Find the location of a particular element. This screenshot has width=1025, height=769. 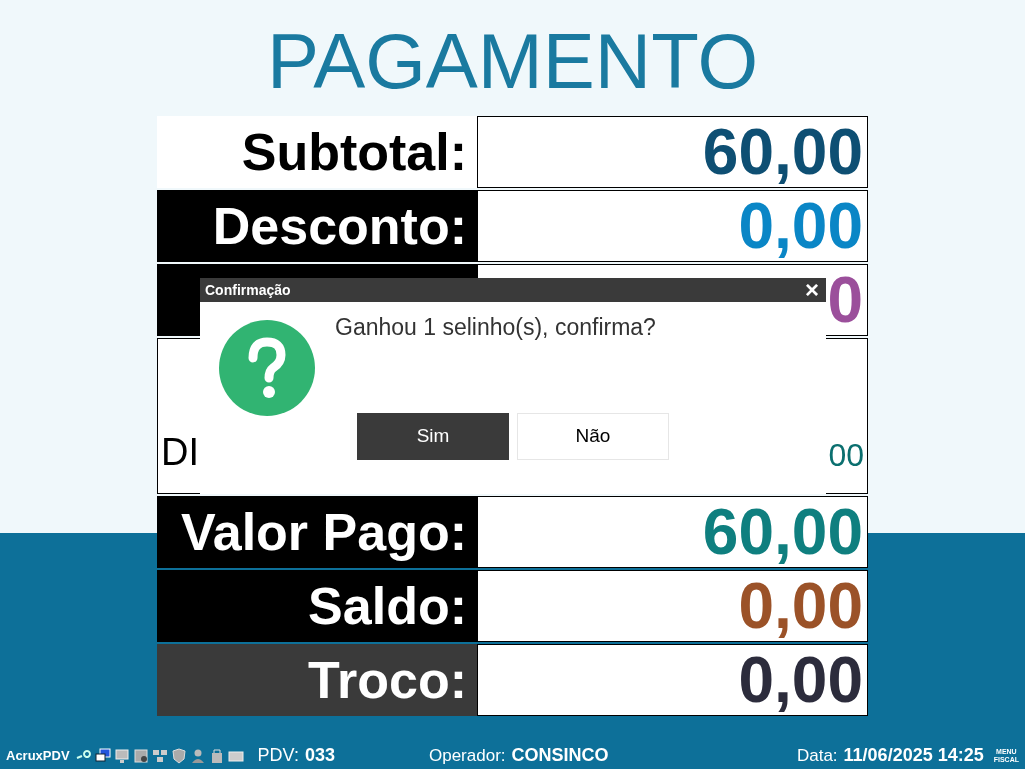

operator-label: Operador: is located at coordinates (467, 755).